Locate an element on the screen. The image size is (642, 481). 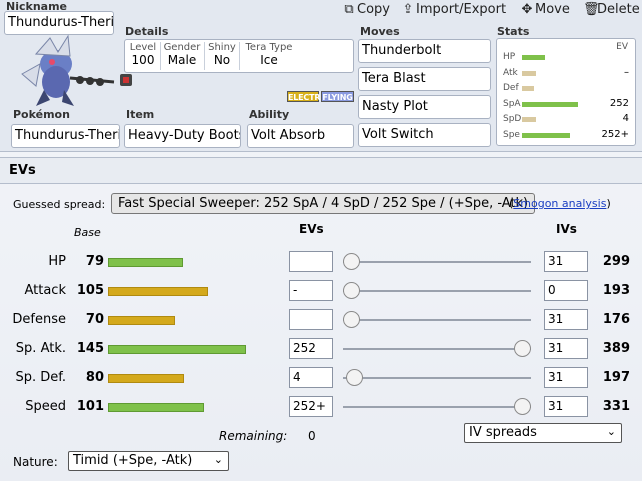
tera-type-field: Tera Type Ice is located at coordinates (269, 54).